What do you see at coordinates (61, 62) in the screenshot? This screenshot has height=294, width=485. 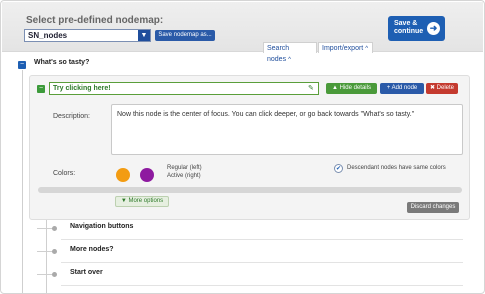 I see `root-node-label: What's so tasty?` at bounding box center [61, 62].